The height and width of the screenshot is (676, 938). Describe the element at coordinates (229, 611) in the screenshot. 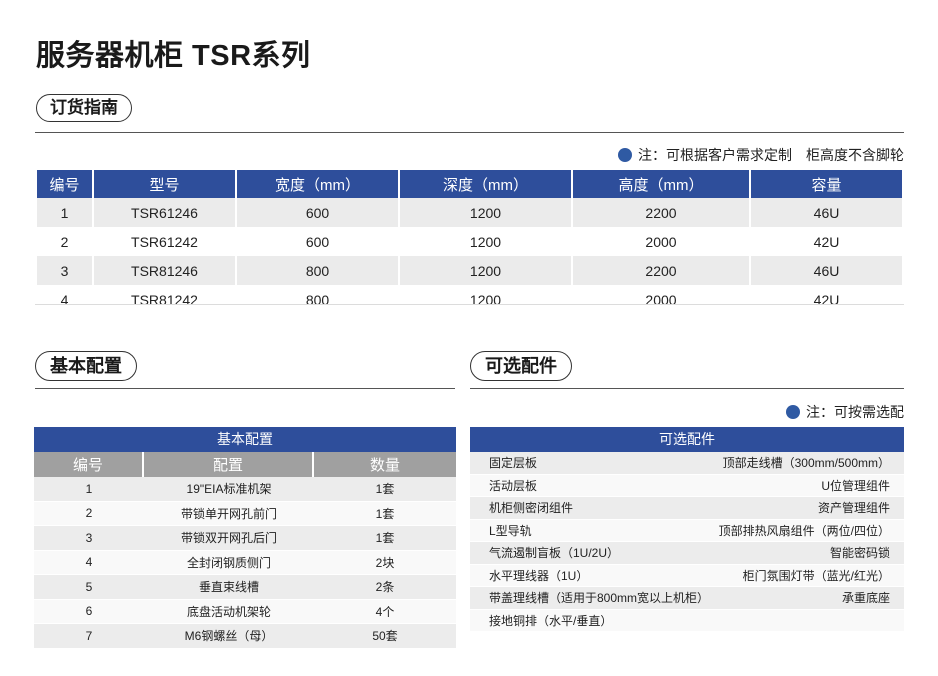

I see `cell-config: 底盘活动机架轮` at that location.